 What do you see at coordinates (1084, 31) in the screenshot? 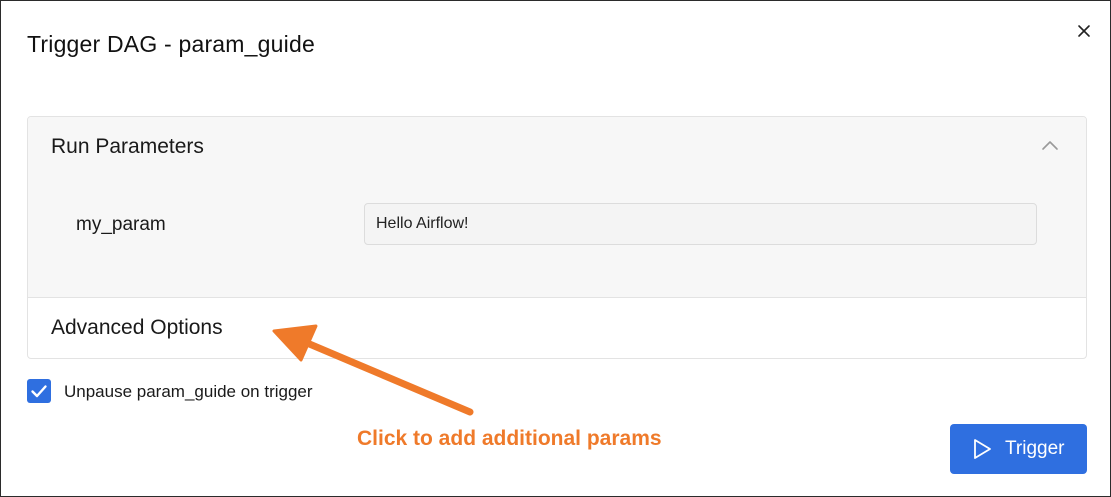
I see `close-icon` at bounding box center [1084, 31].